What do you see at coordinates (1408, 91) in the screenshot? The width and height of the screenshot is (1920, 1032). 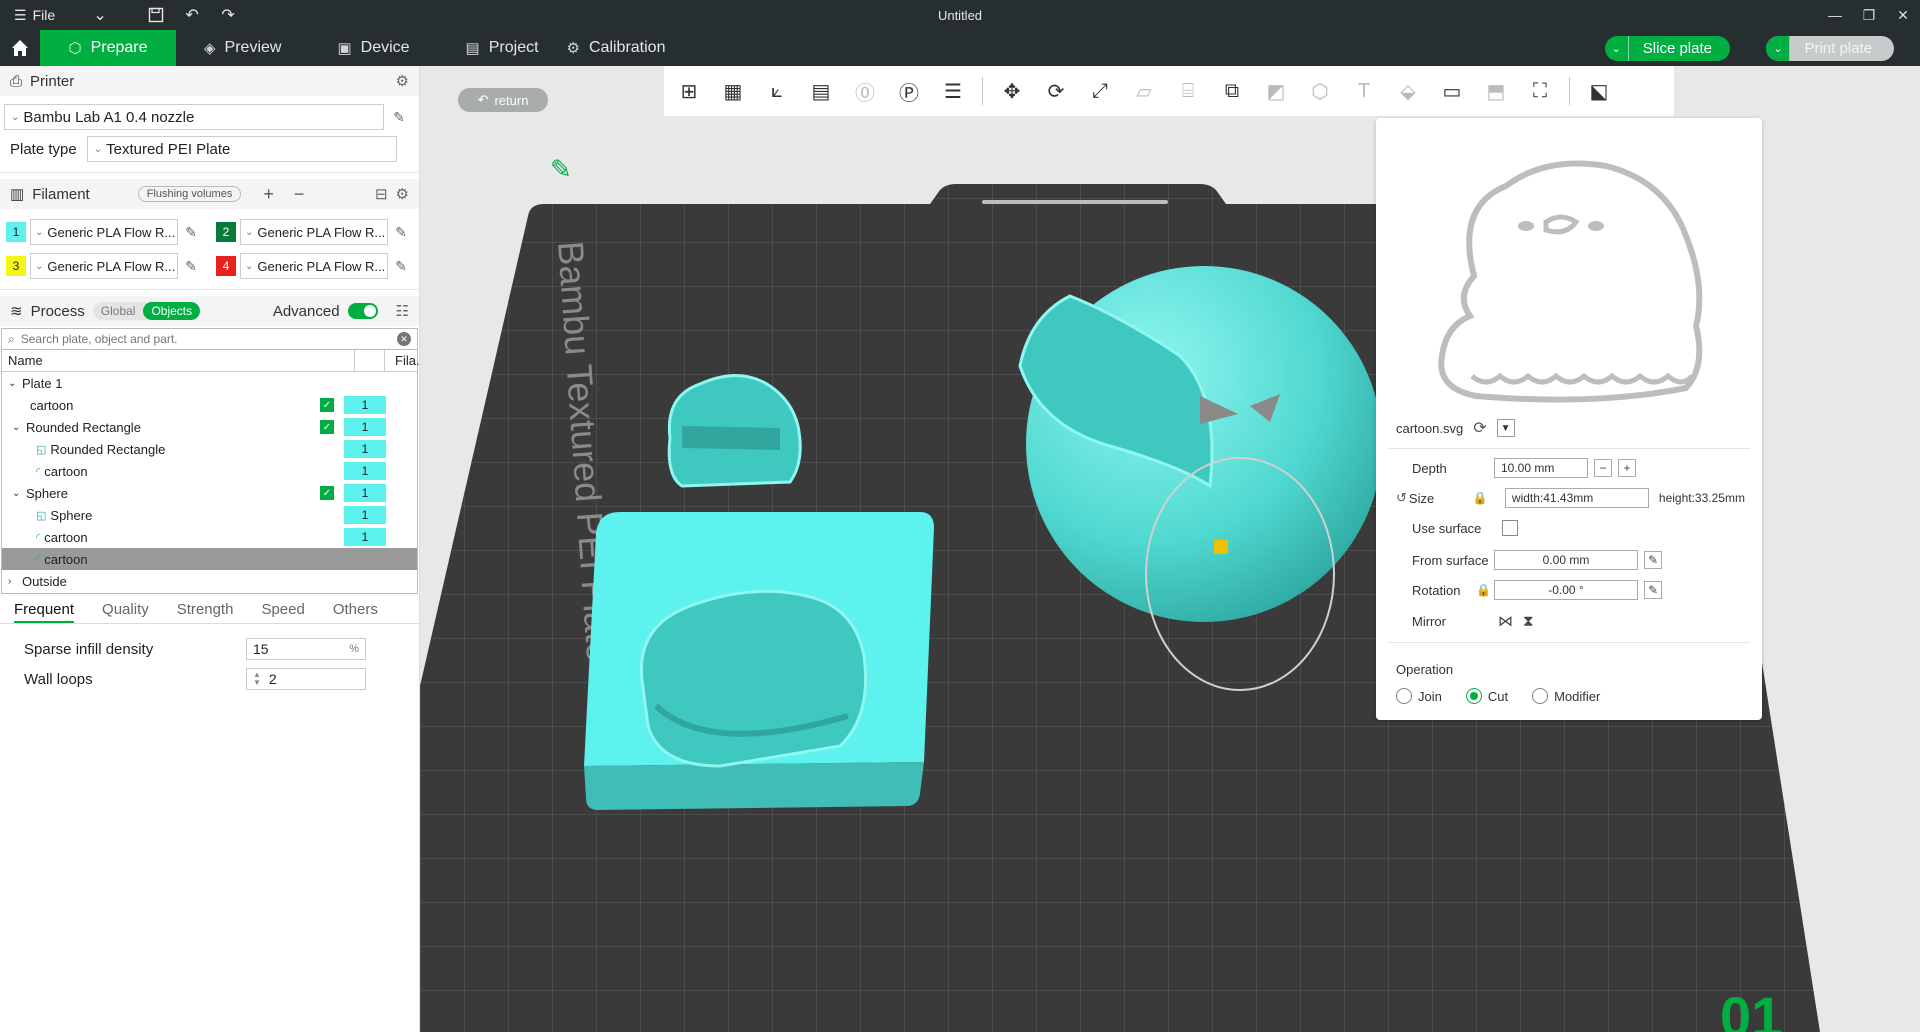 I see `color-paint-icon: ⬙` at bounding box center [1408, 91].